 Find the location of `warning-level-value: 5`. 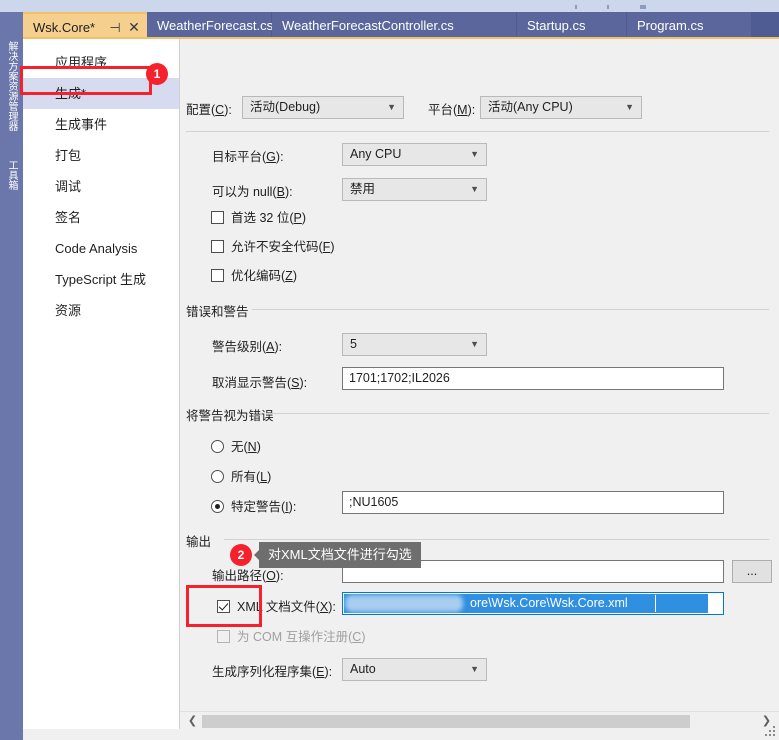

warning-level-value: 5 is located at coordinates (353, 344).